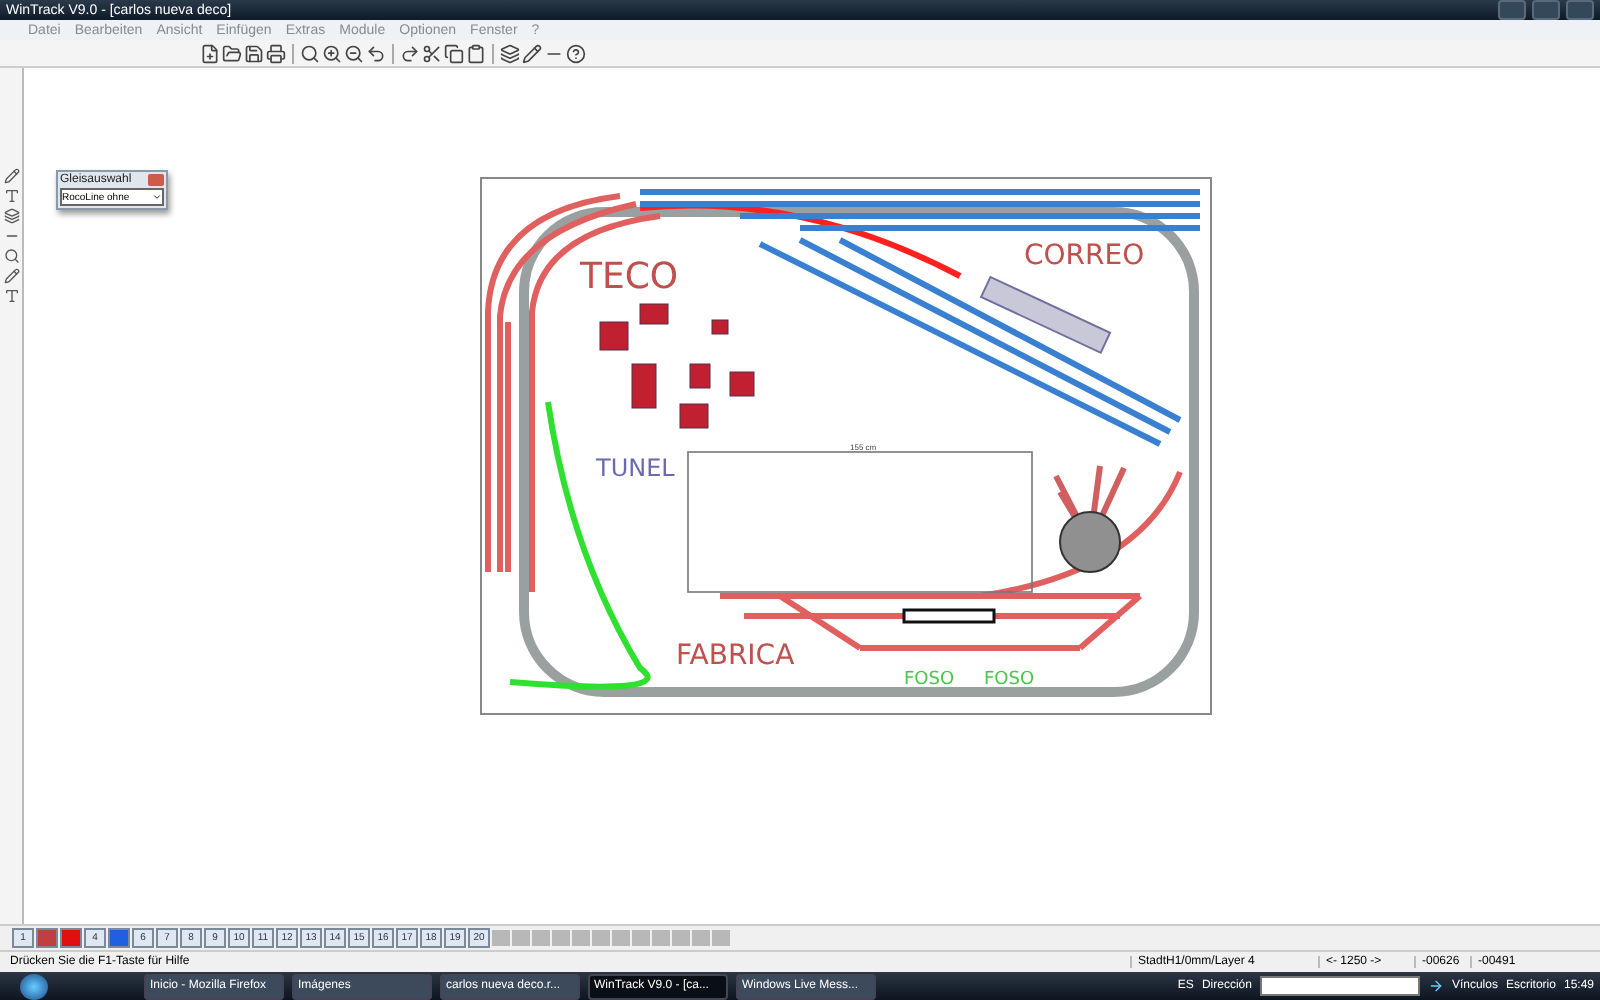  I want to click on handwritten-label: TECO, so click(629, 277).